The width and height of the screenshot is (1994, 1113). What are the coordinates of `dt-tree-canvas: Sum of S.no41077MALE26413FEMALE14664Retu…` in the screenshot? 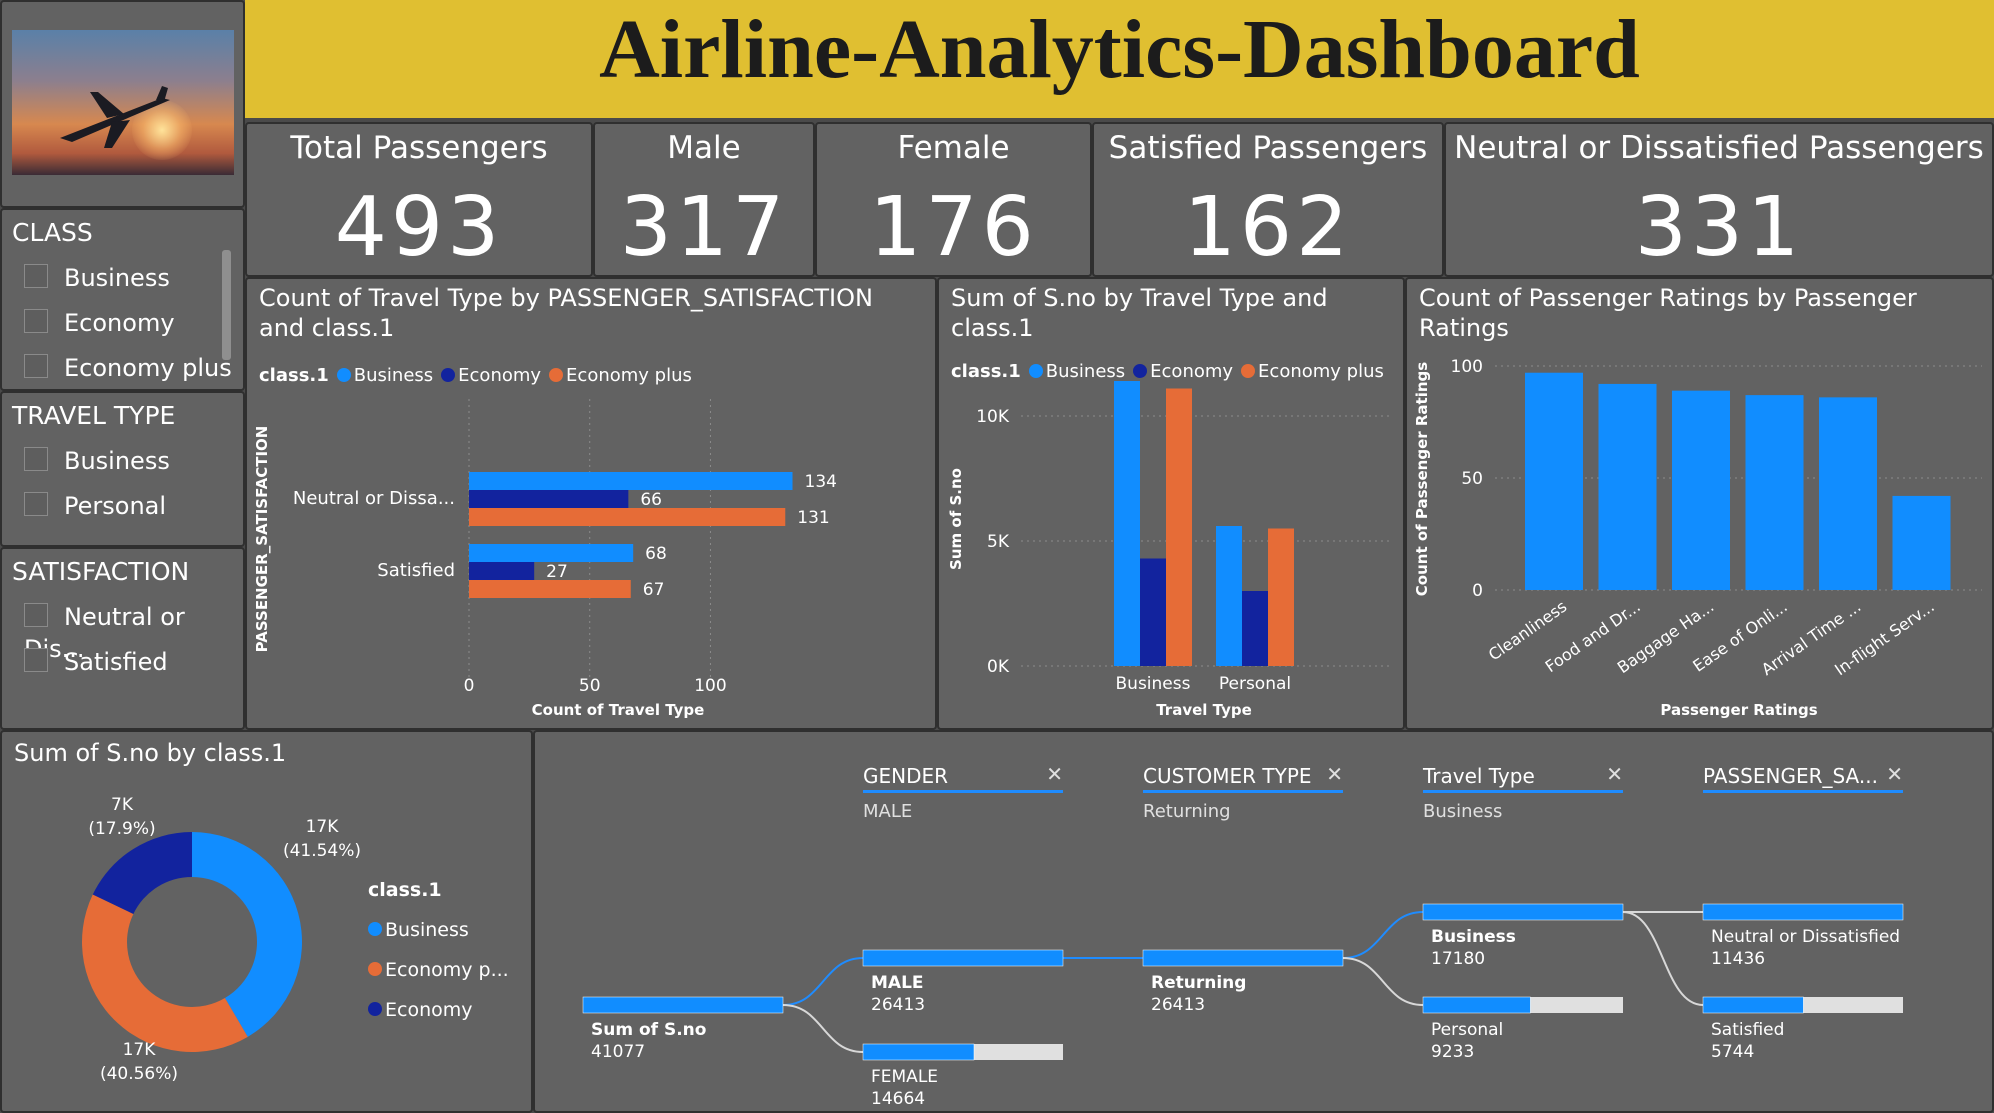 It's located at (1243, 1006).